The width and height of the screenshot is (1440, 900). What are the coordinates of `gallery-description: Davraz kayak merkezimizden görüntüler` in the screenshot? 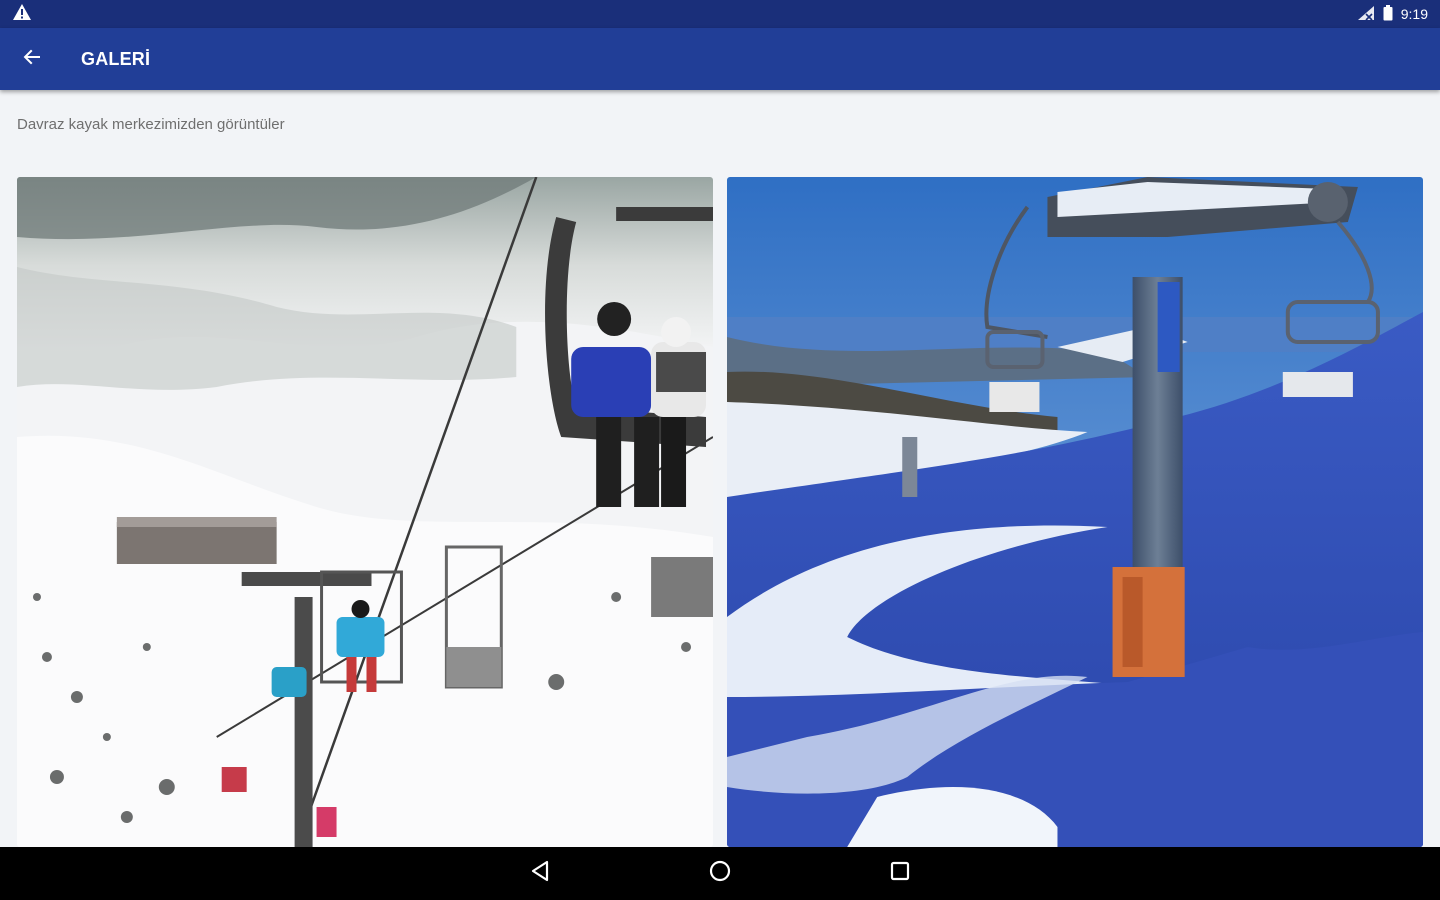 It's located at (151, 124).